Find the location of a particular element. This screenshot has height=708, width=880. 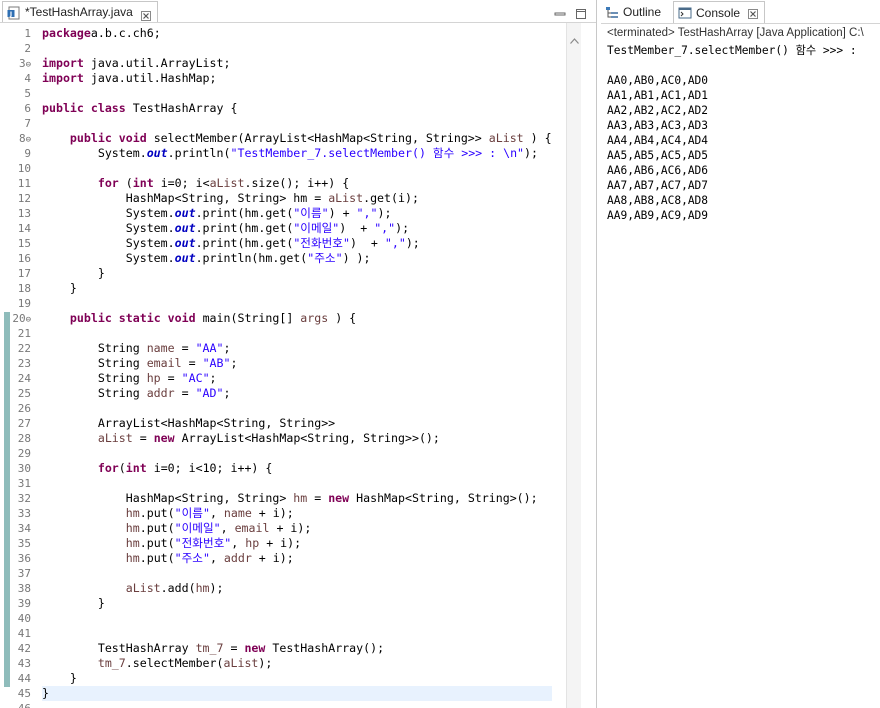

line-number: 27 is located at coordinates (24, 423).